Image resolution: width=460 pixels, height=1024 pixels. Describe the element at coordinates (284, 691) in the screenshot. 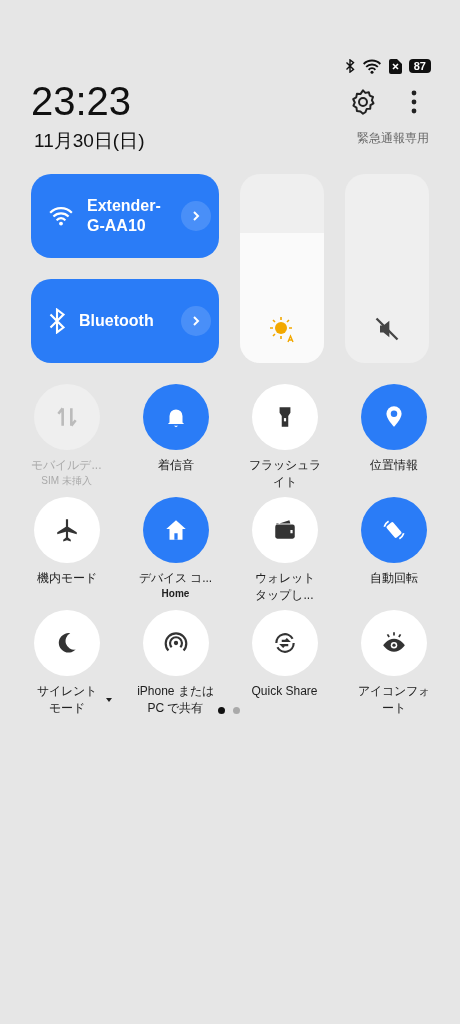

I see `toggle-label: Quick Share` at that location.